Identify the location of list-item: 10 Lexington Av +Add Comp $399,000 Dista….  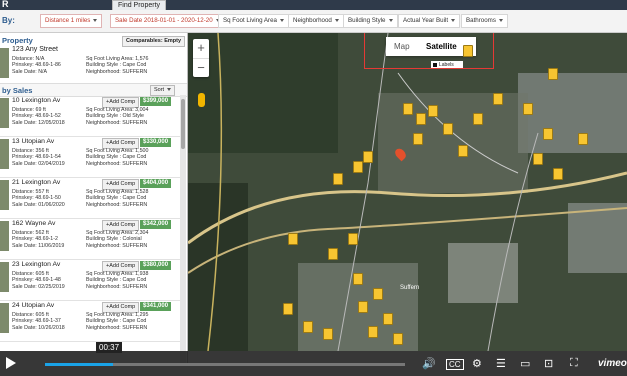
(90, 116).